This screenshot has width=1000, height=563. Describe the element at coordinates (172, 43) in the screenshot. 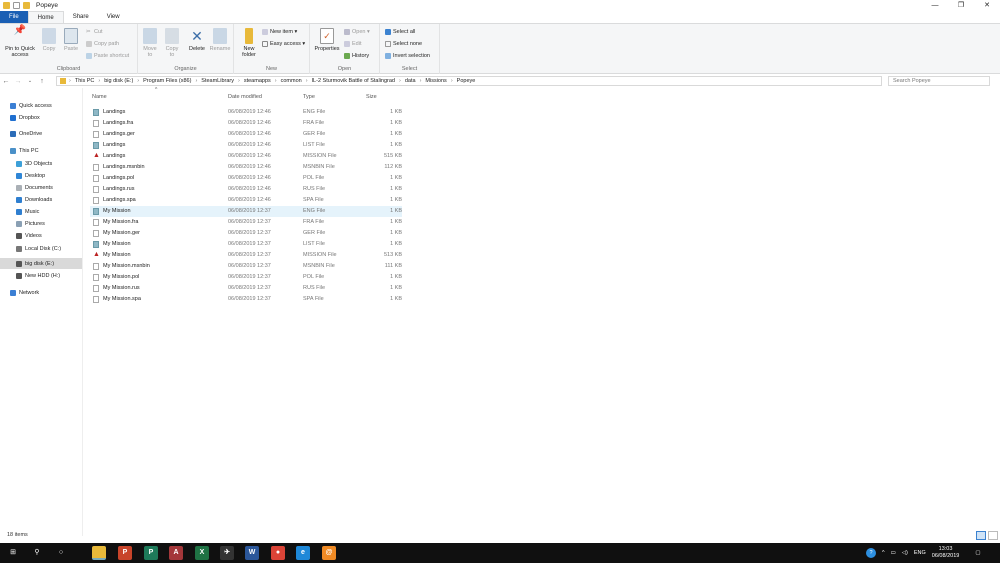

I see `copy-to-button: Copy to` at that location.